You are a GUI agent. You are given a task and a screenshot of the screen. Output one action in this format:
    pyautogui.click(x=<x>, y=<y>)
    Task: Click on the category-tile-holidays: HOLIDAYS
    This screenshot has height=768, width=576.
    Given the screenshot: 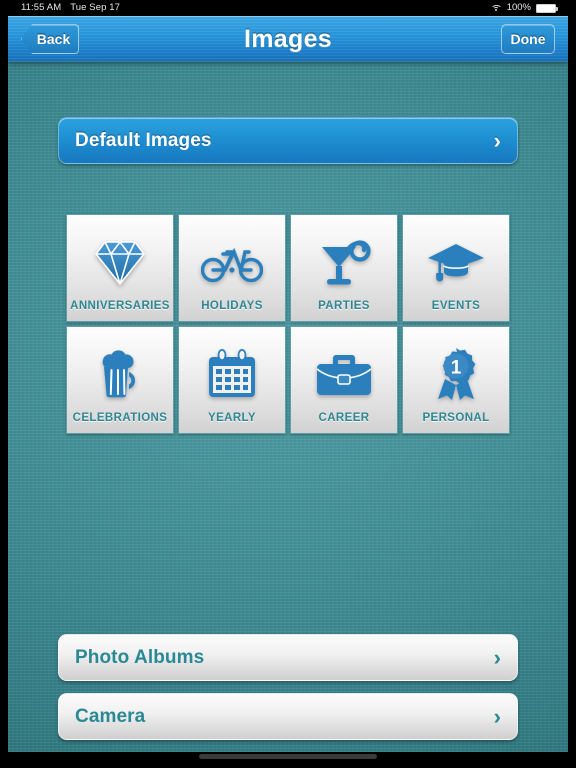 What is the action you would take?
    pyautogui.click(x=232, y=268)
    